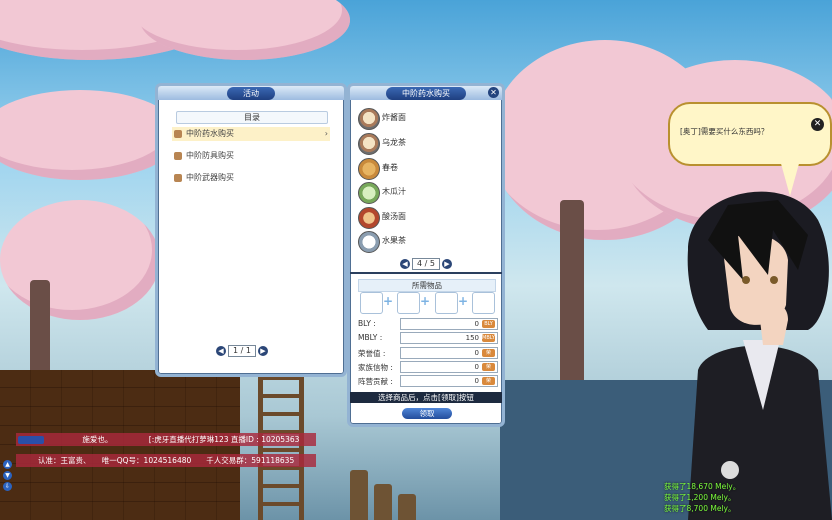 Image resolution: width=832 pixels, height=520 pixels. I want to click on shop-item-name: 水果茶, so click(394, 240).